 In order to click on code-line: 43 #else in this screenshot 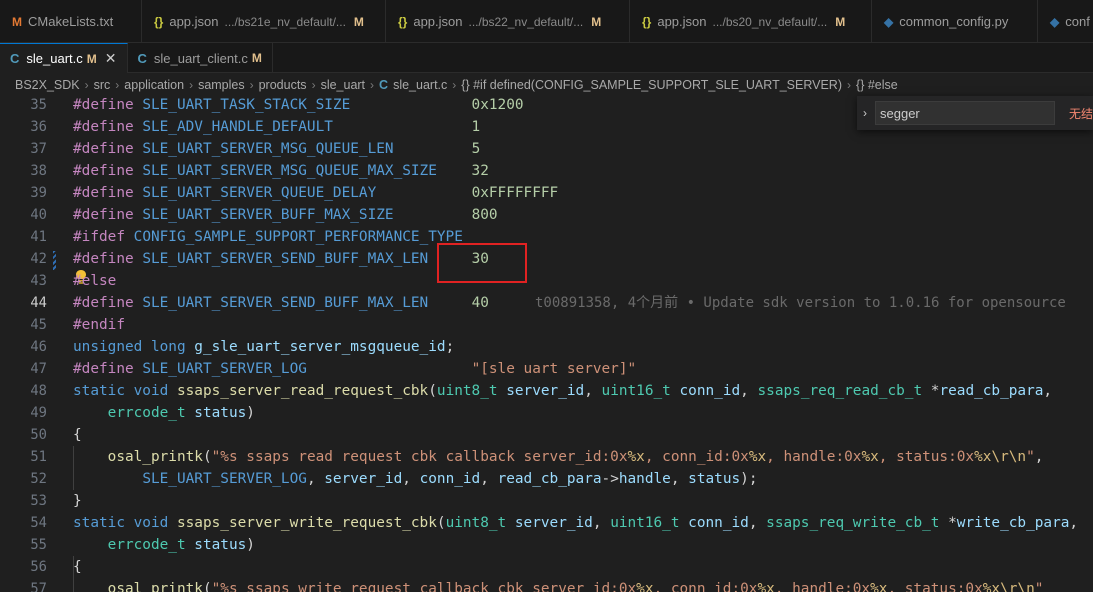, I will do `click(546, 281)`.